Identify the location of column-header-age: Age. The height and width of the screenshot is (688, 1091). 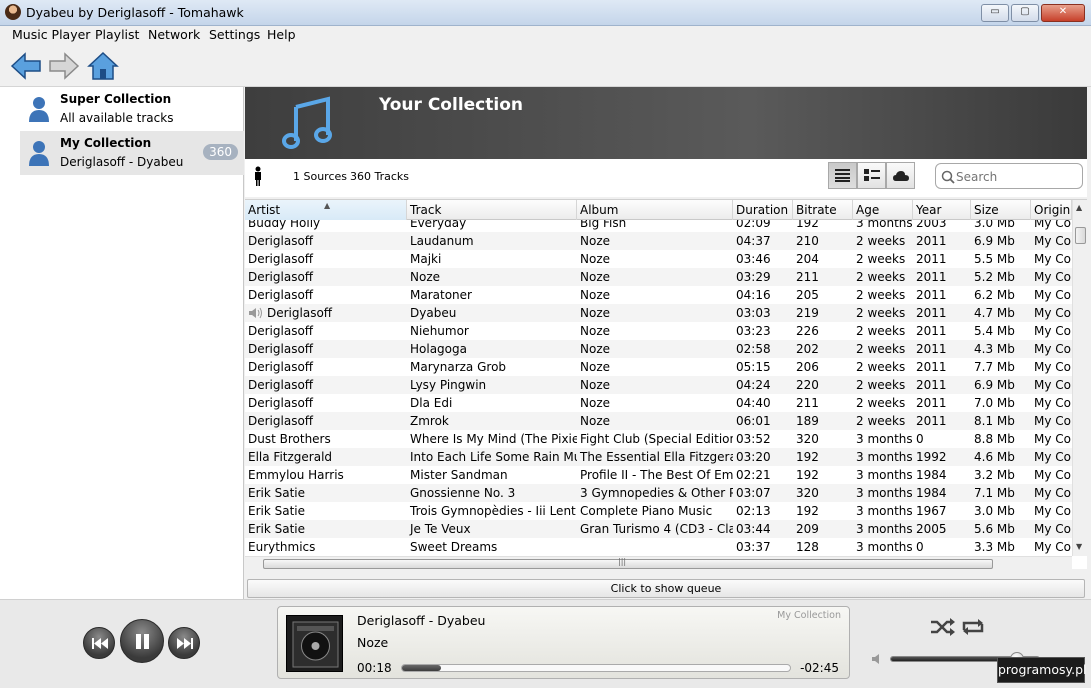
(883, 210).